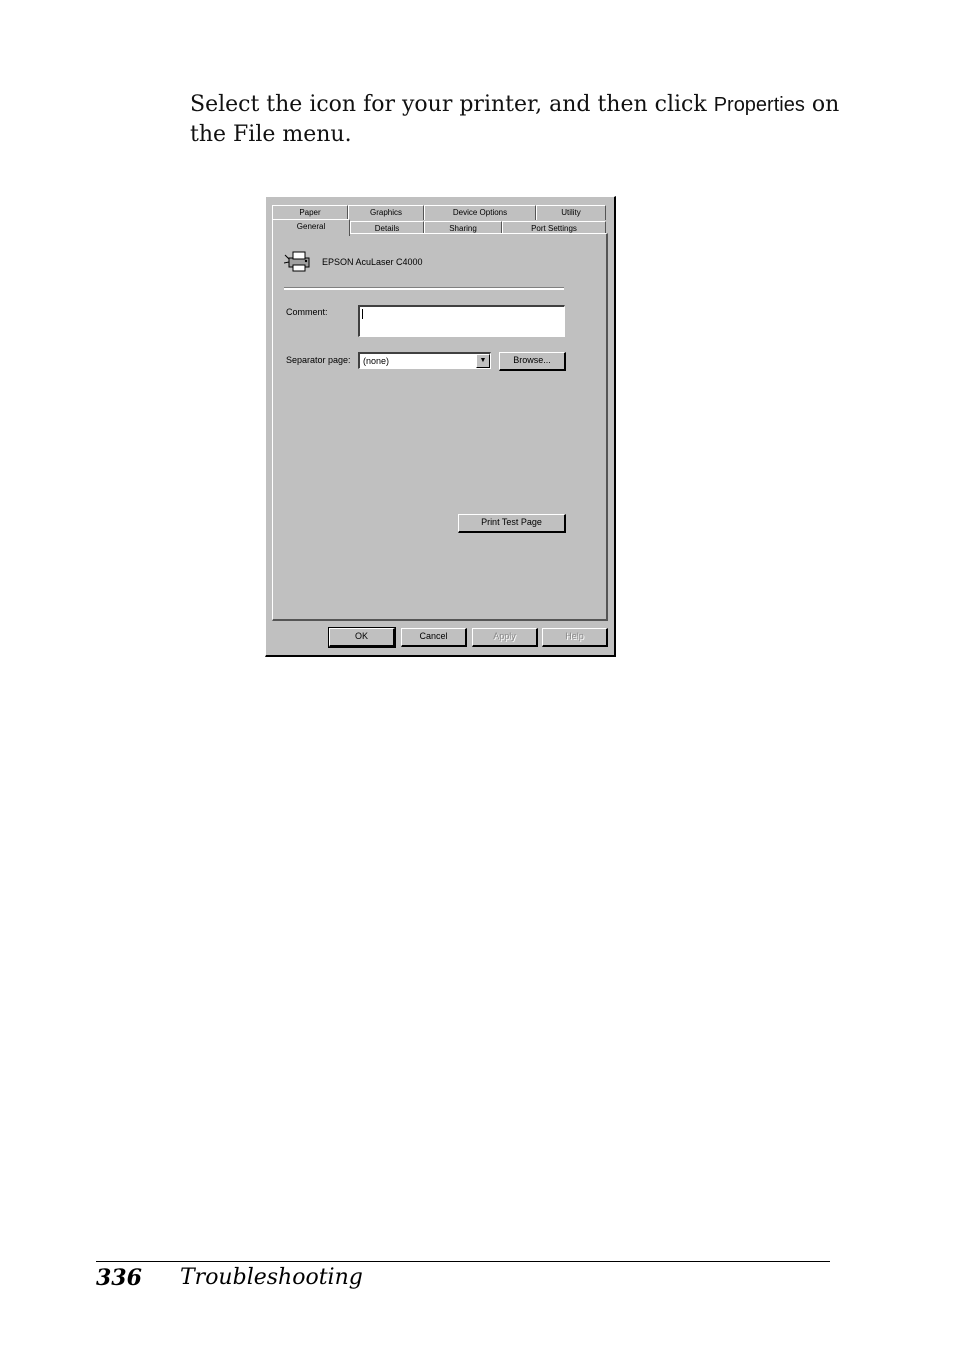 Image resolution: width=954 pixels, height=1355 pixels. What do you see at coordinates (307, 312) in the screenshot?
I see `comment-label: Comment:` at bounding box center [307, 312].